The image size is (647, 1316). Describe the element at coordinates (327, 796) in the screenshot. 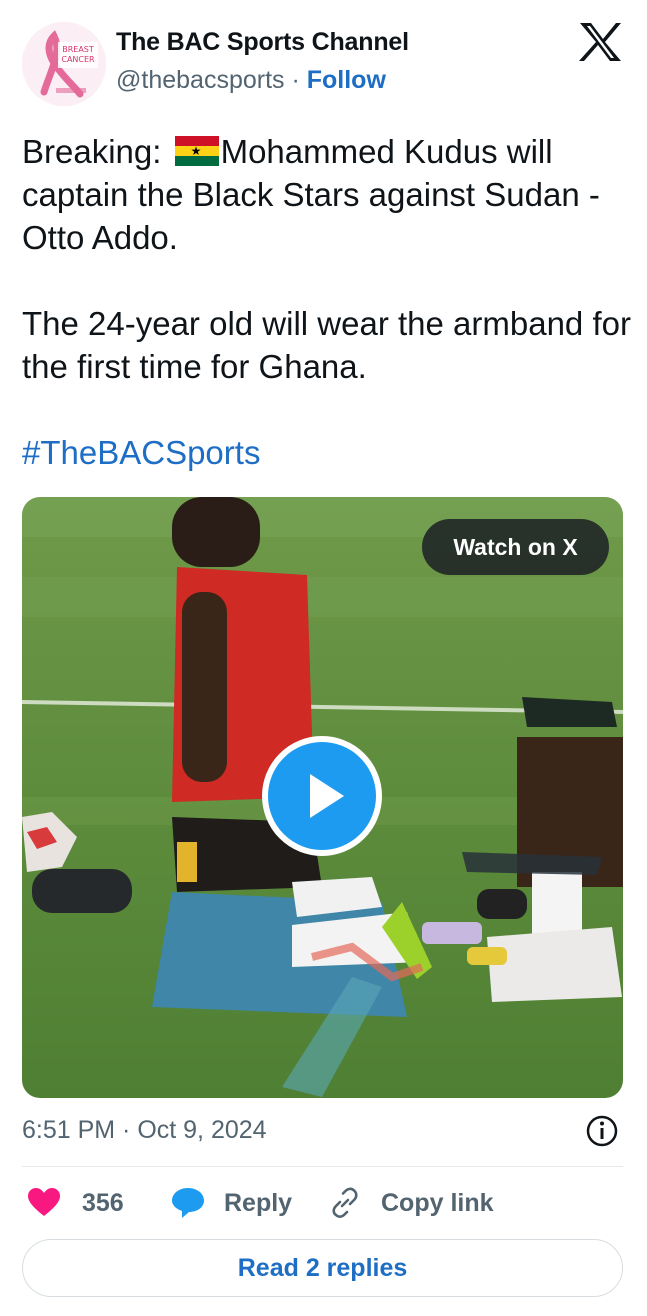

I see `play-icon` at that location.